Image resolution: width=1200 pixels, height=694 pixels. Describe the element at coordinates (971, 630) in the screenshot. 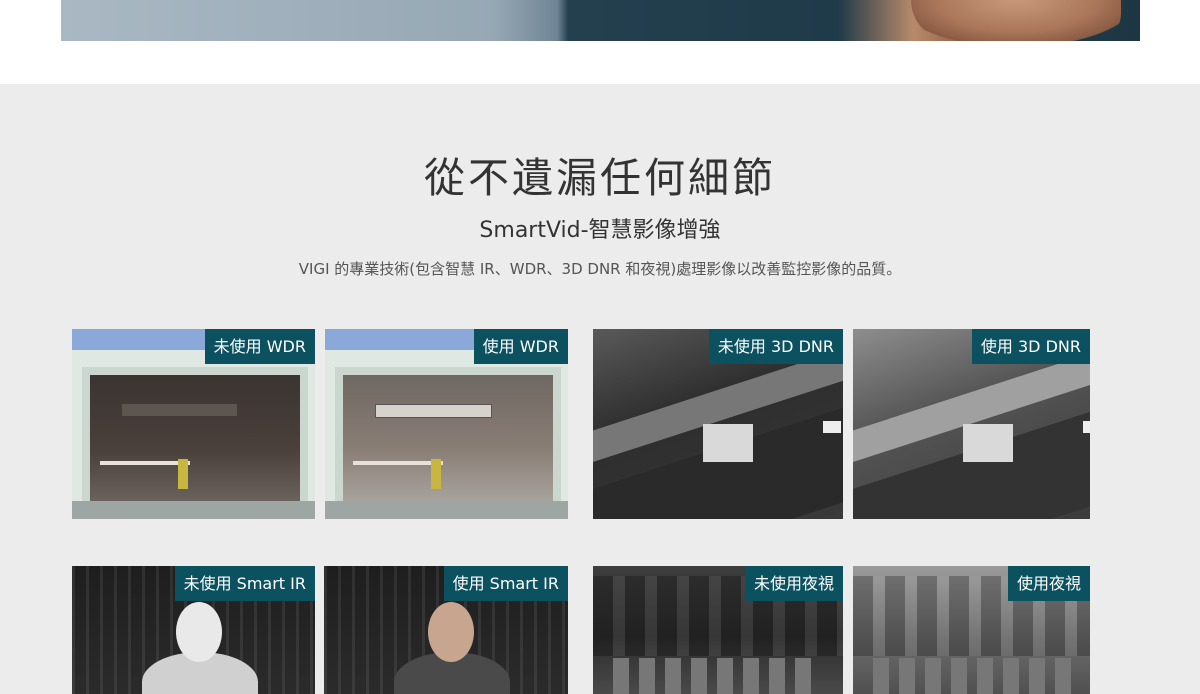

I see `night-vision-on-image: 使用夜視` at that location.